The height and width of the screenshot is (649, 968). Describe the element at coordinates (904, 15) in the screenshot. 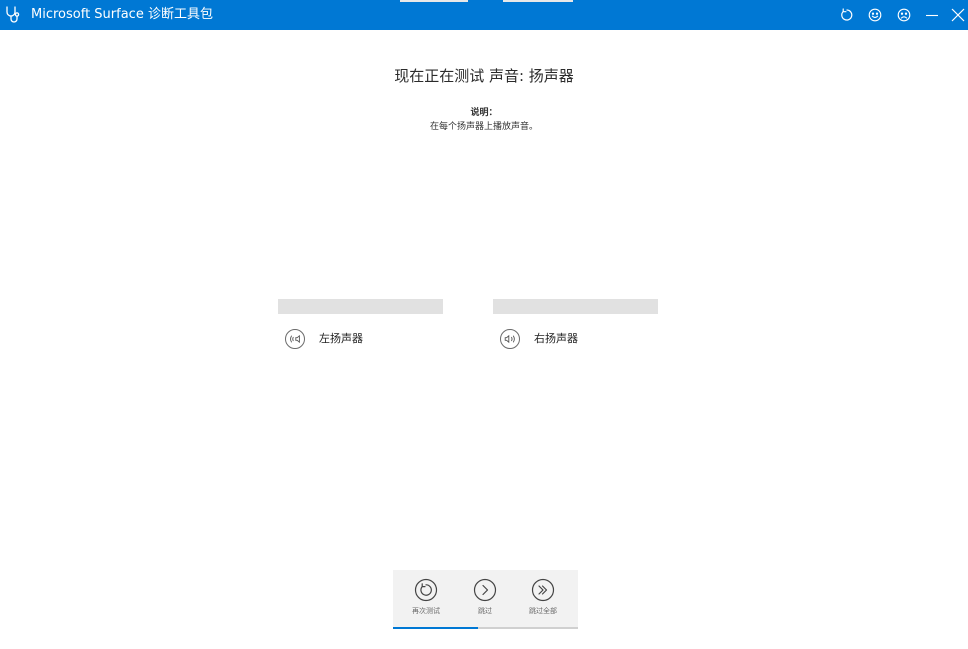

I see `frown-icon` at that location.